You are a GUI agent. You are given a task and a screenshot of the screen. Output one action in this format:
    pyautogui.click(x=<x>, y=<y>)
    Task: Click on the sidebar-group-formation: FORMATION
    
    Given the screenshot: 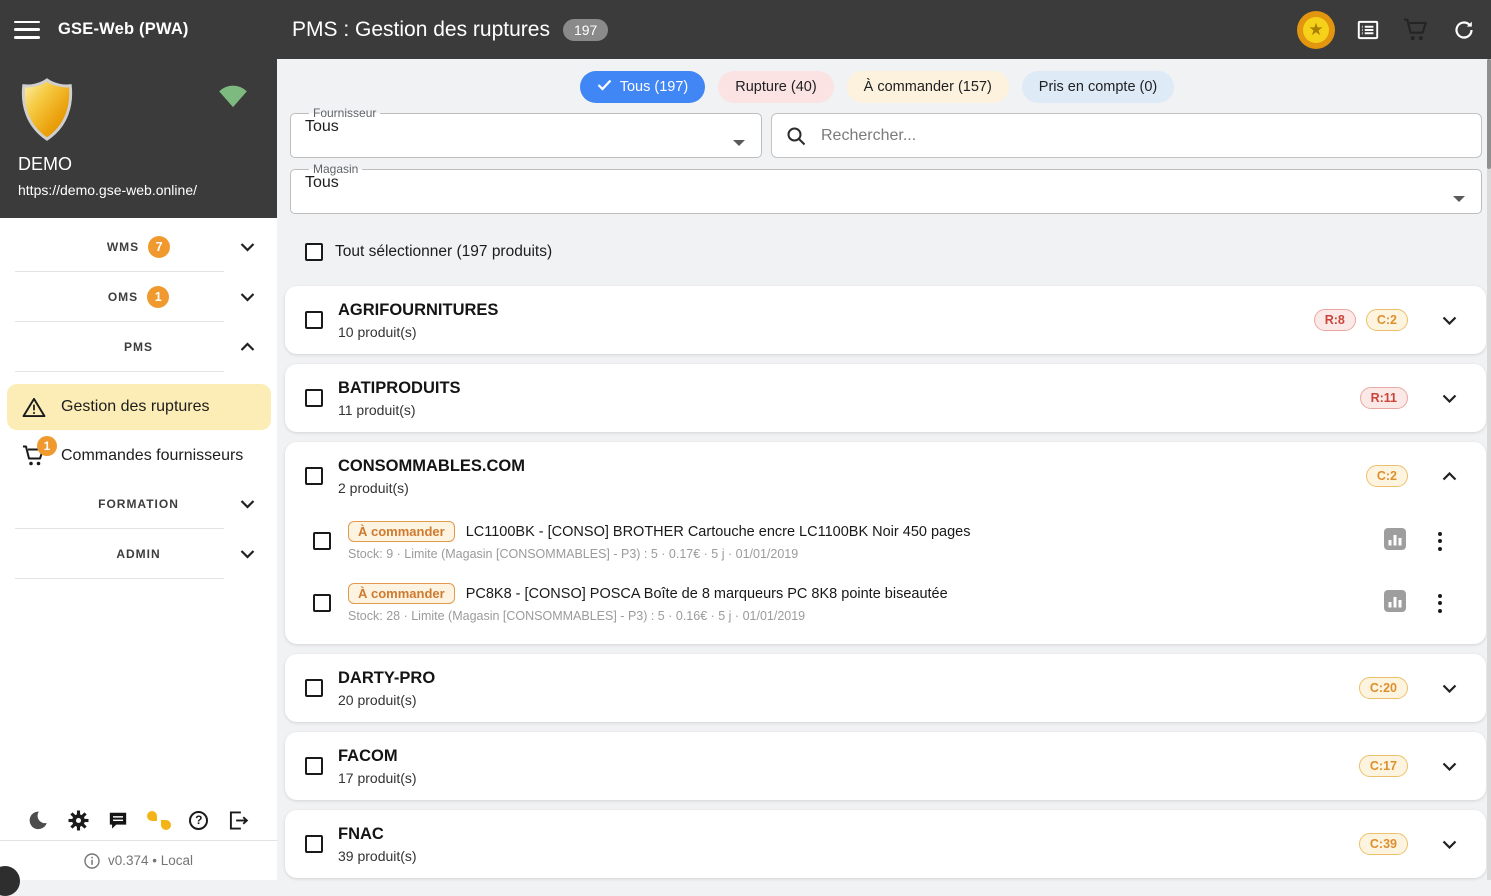 What is the action you would take?
    pyautogui.click(x=138, y=503)
    